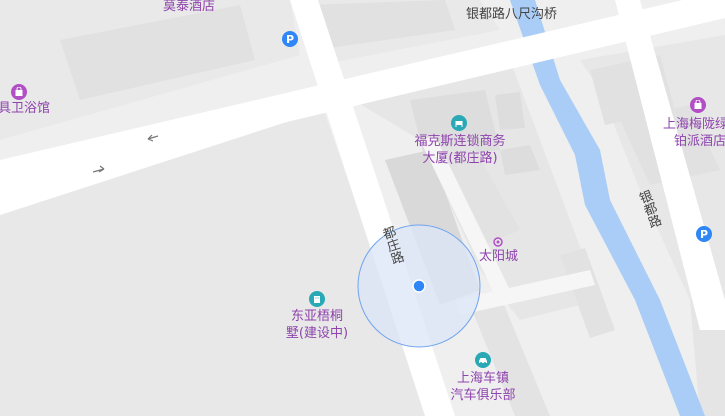 The width and height of the screenshot is (725, 416). I want to click on label-fukesi-line1: 福克斯连锁商务, so click(460, 141).